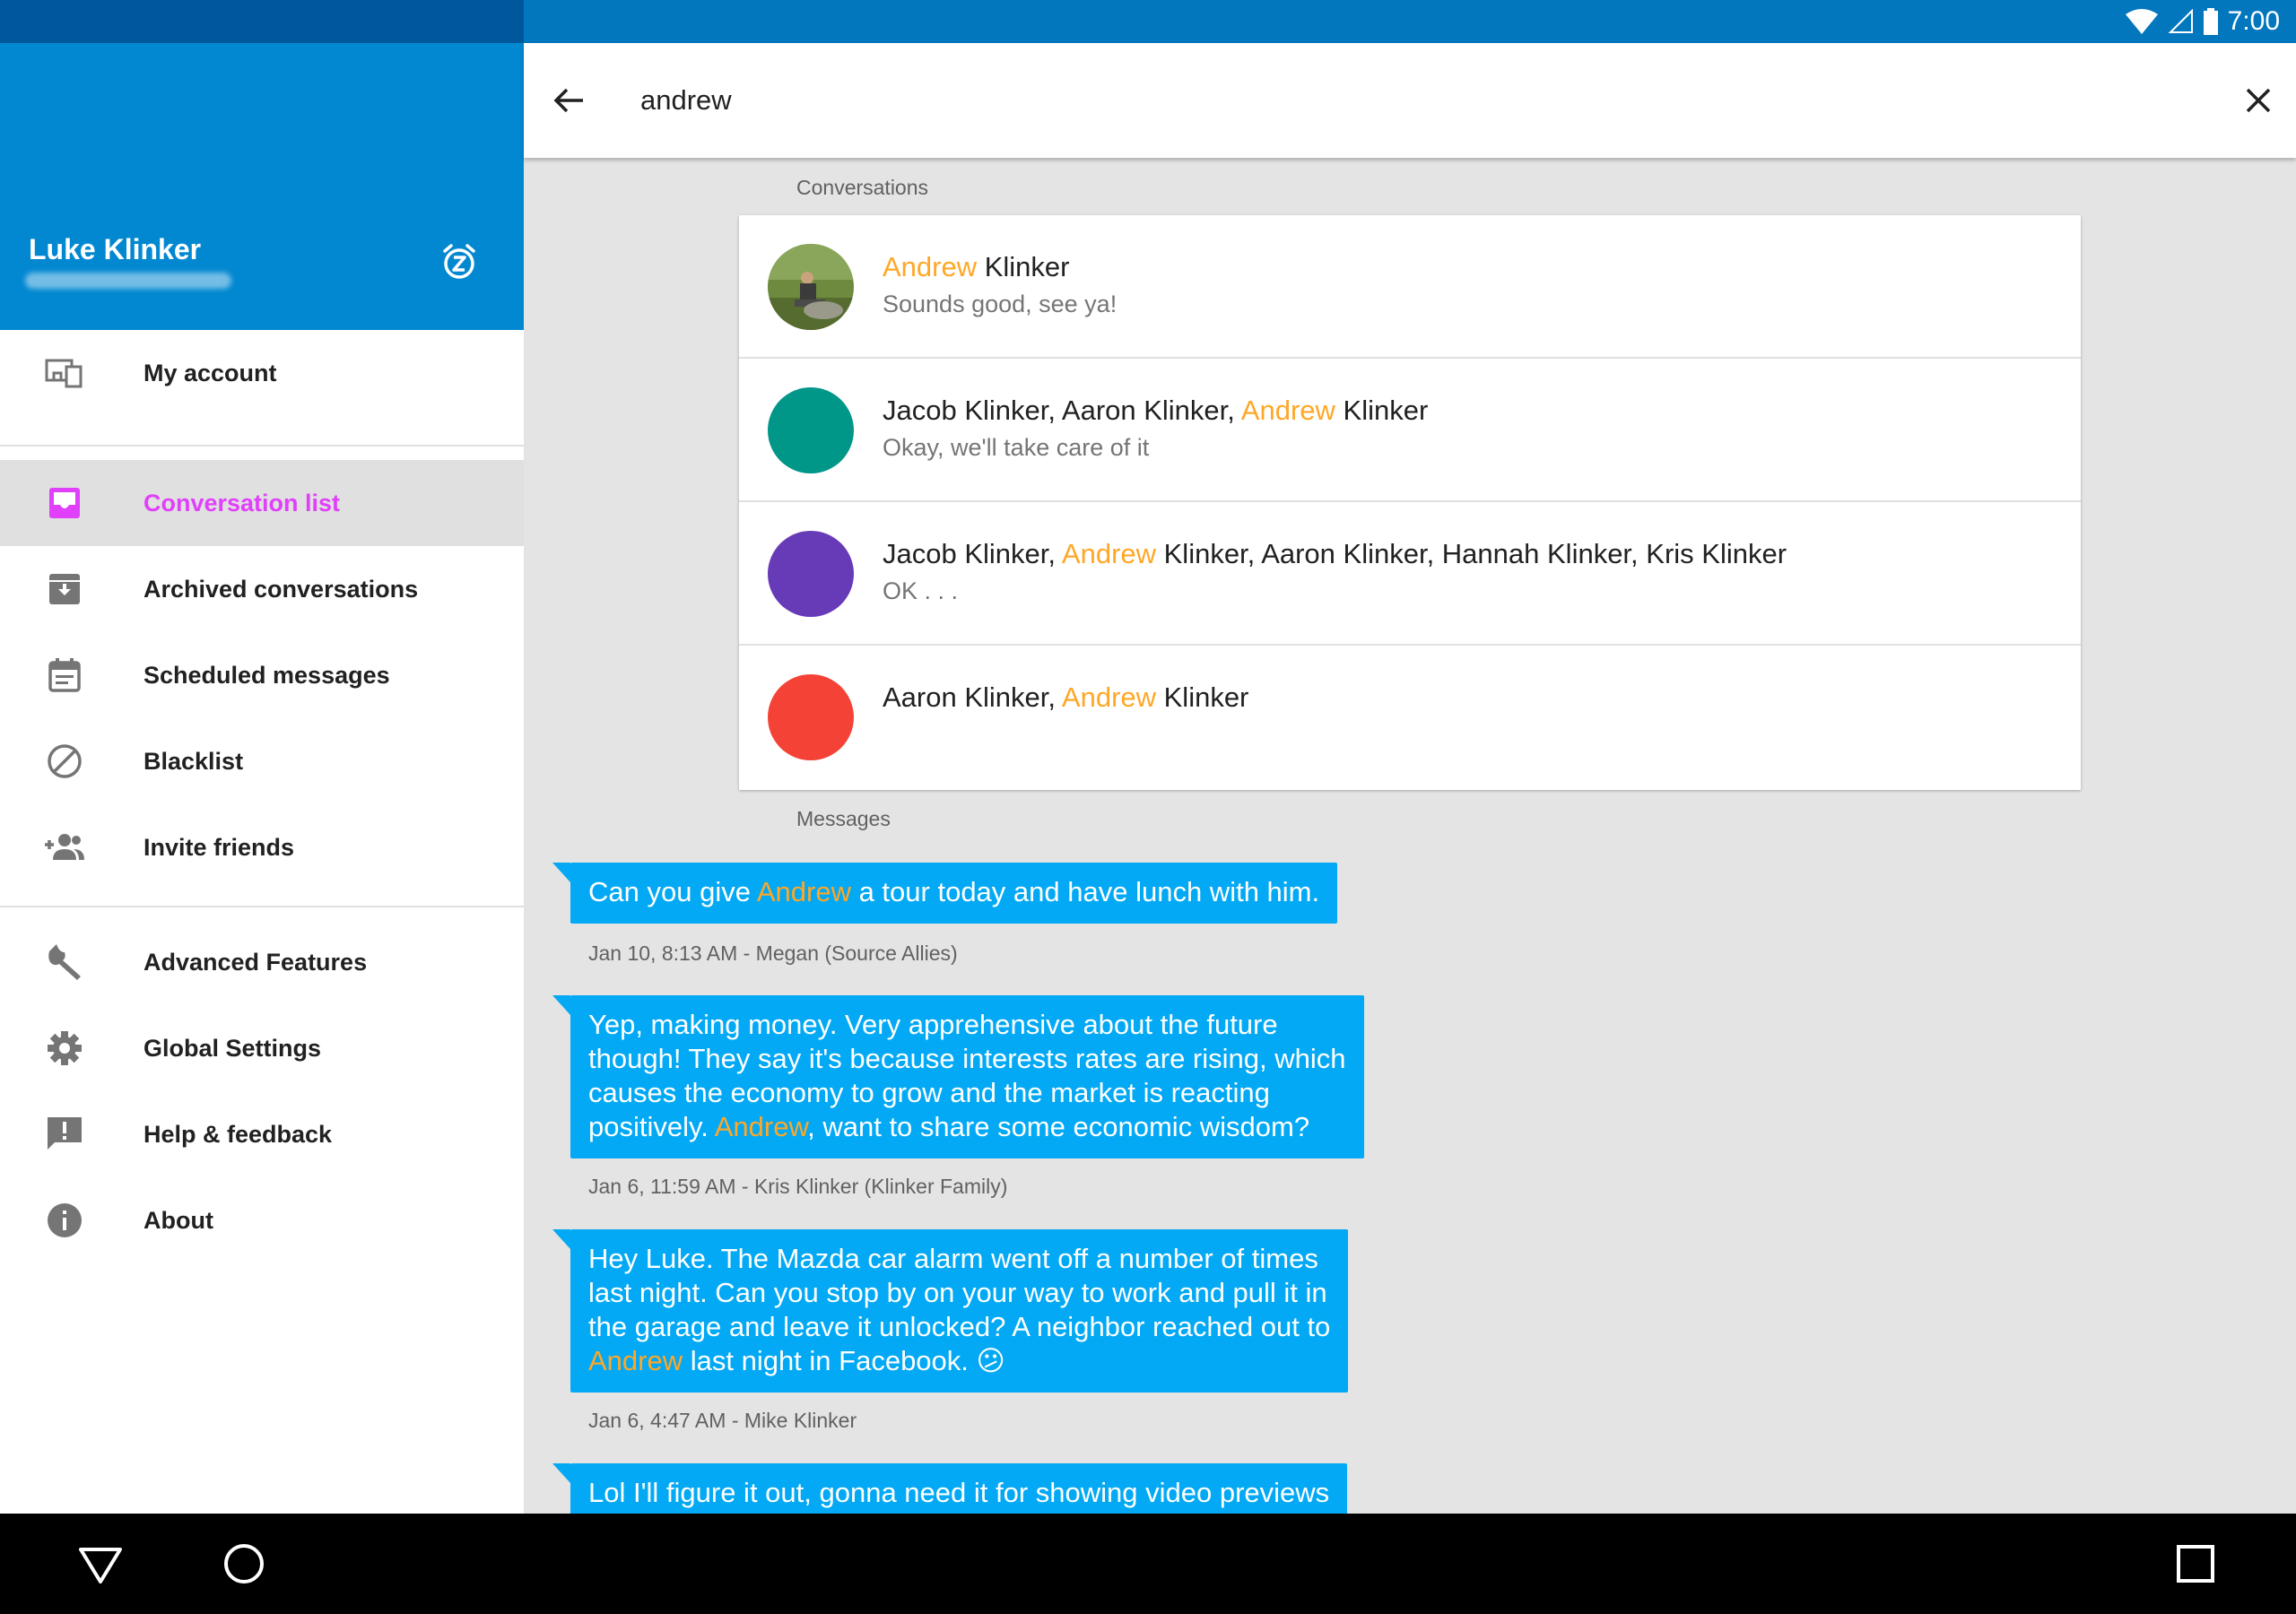  What do you see at coordinates (242, 502) in the screenshot?
I see `drawer-item-label: Conversation list` at bounding box center [242, 502].